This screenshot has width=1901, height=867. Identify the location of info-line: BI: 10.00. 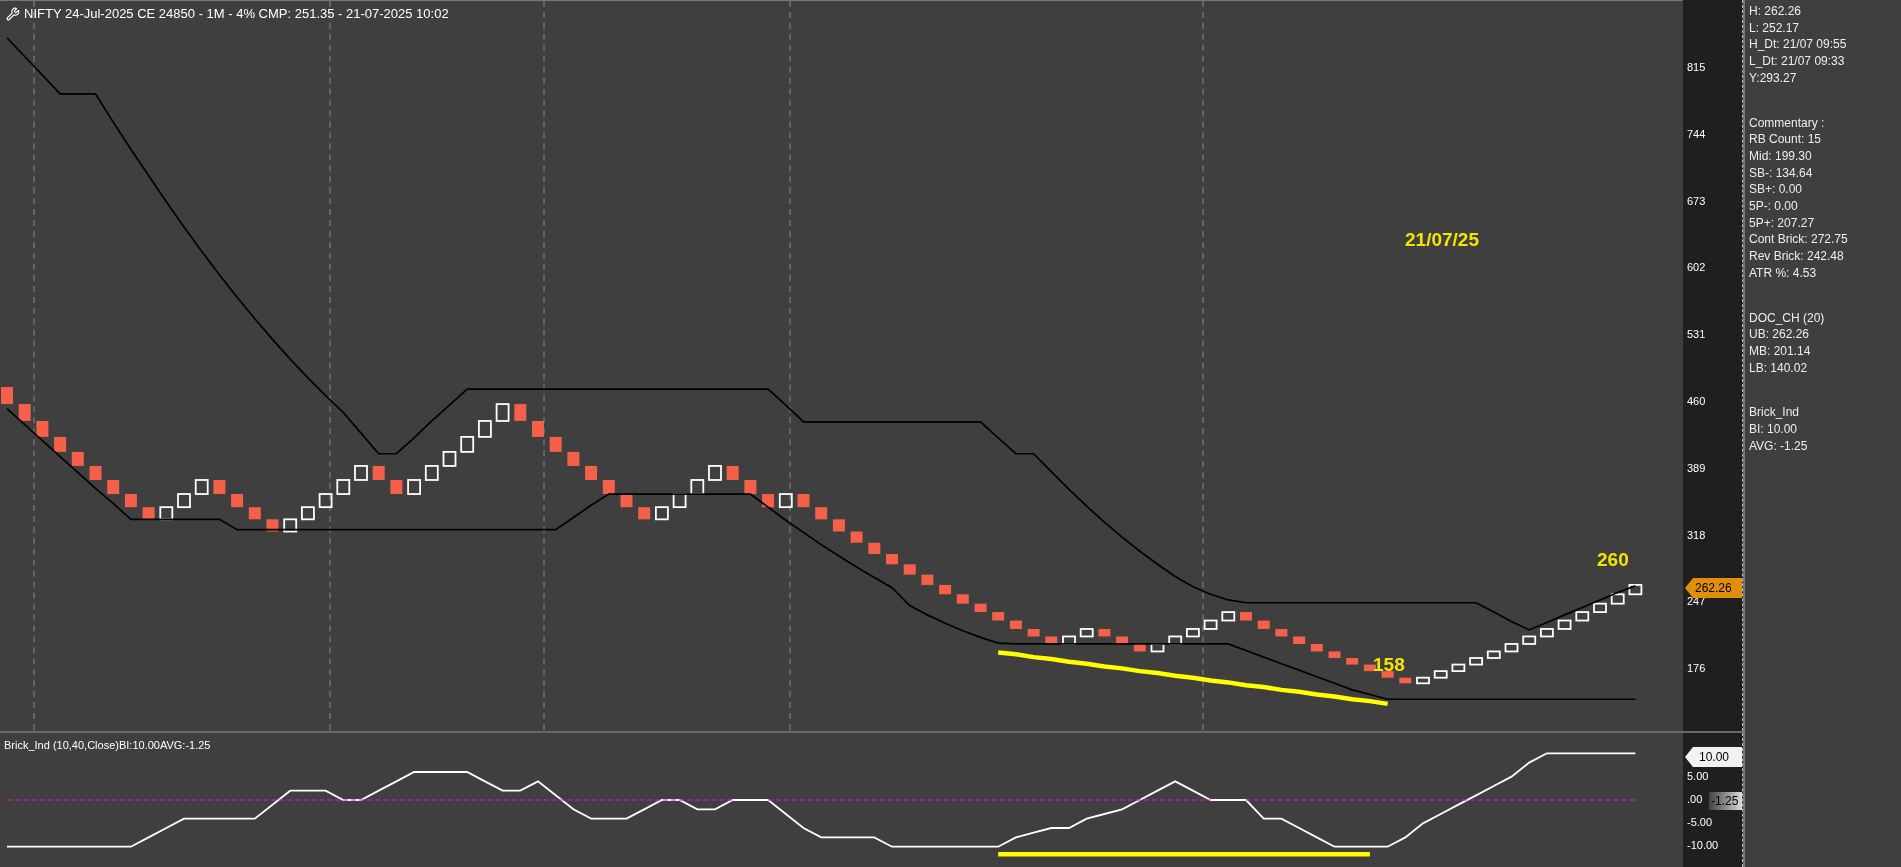
(1774, 429).